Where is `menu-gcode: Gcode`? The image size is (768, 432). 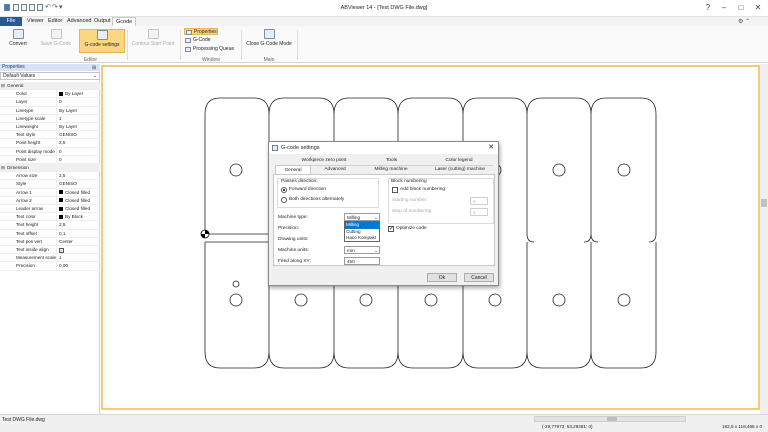 menu-gcode: Gcode is located at coordinates (124, 21).